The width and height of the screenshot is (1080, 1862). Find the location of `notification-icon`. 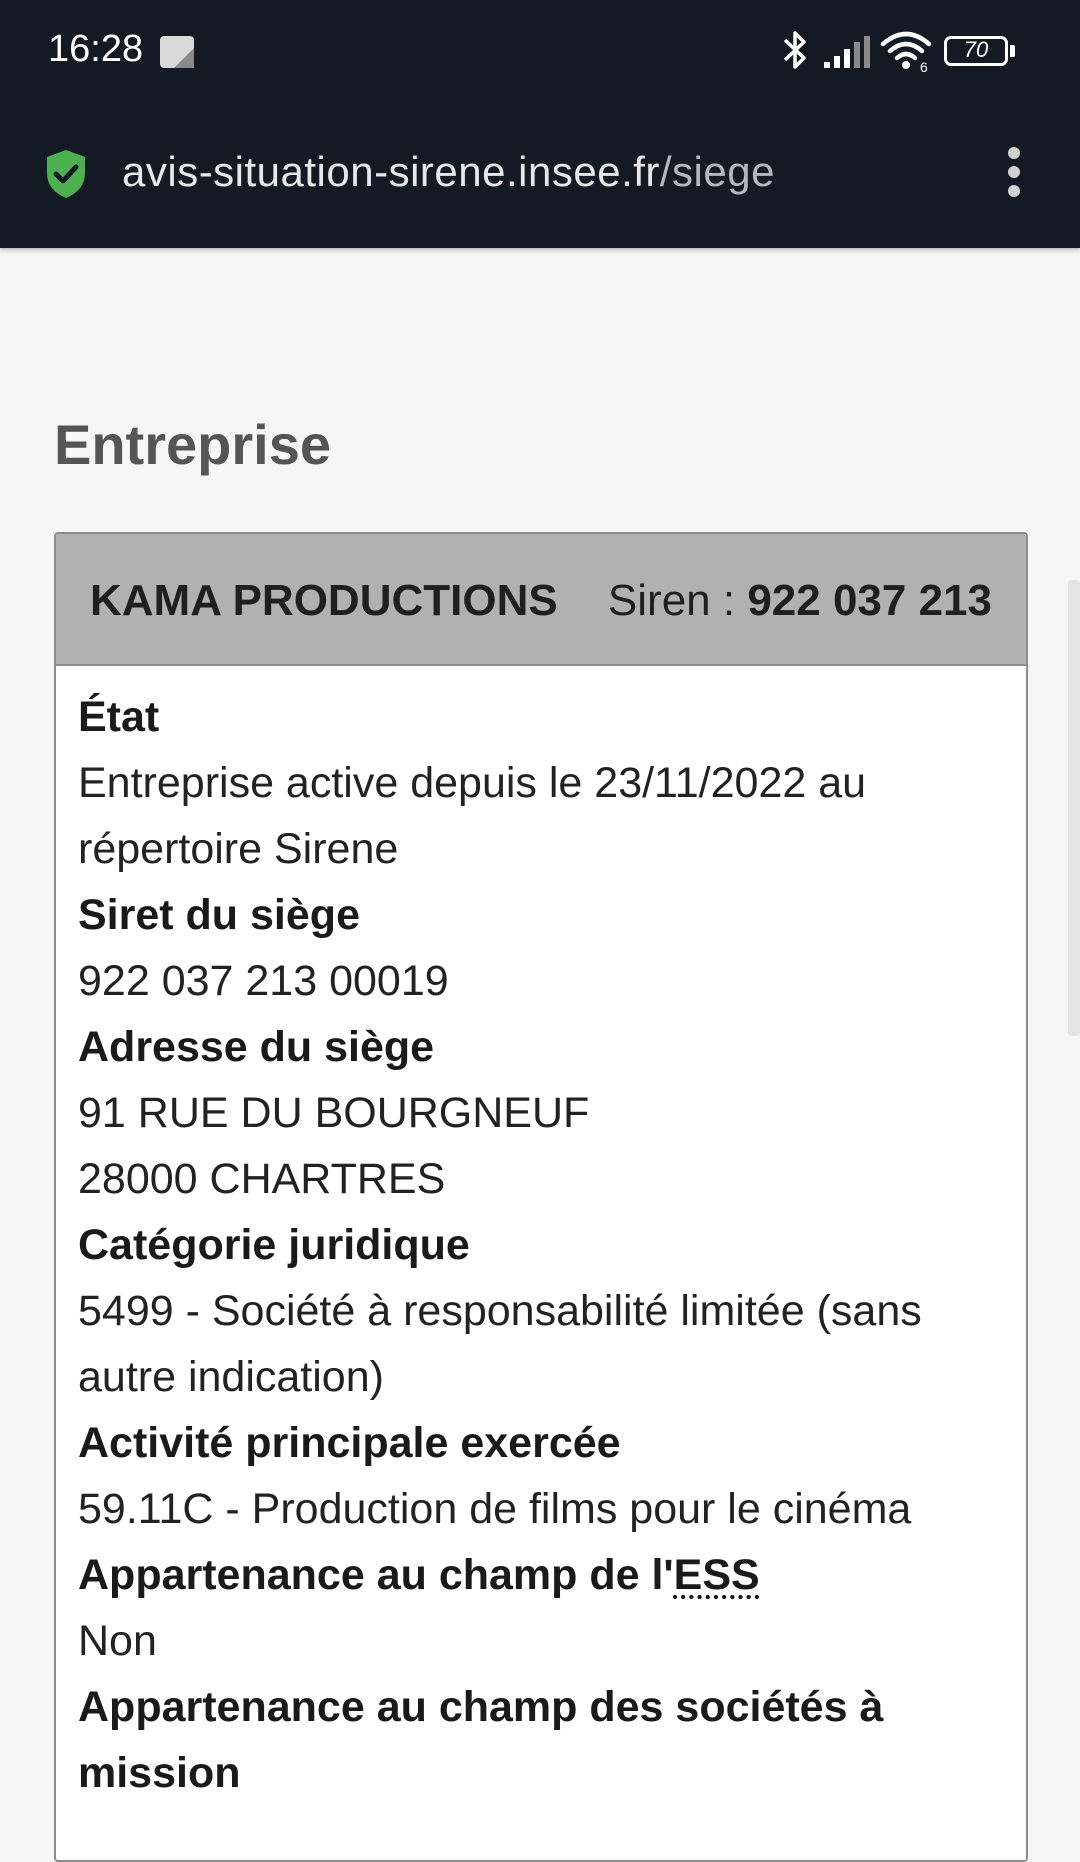

notification-icon is located at coordinates (177, 52).